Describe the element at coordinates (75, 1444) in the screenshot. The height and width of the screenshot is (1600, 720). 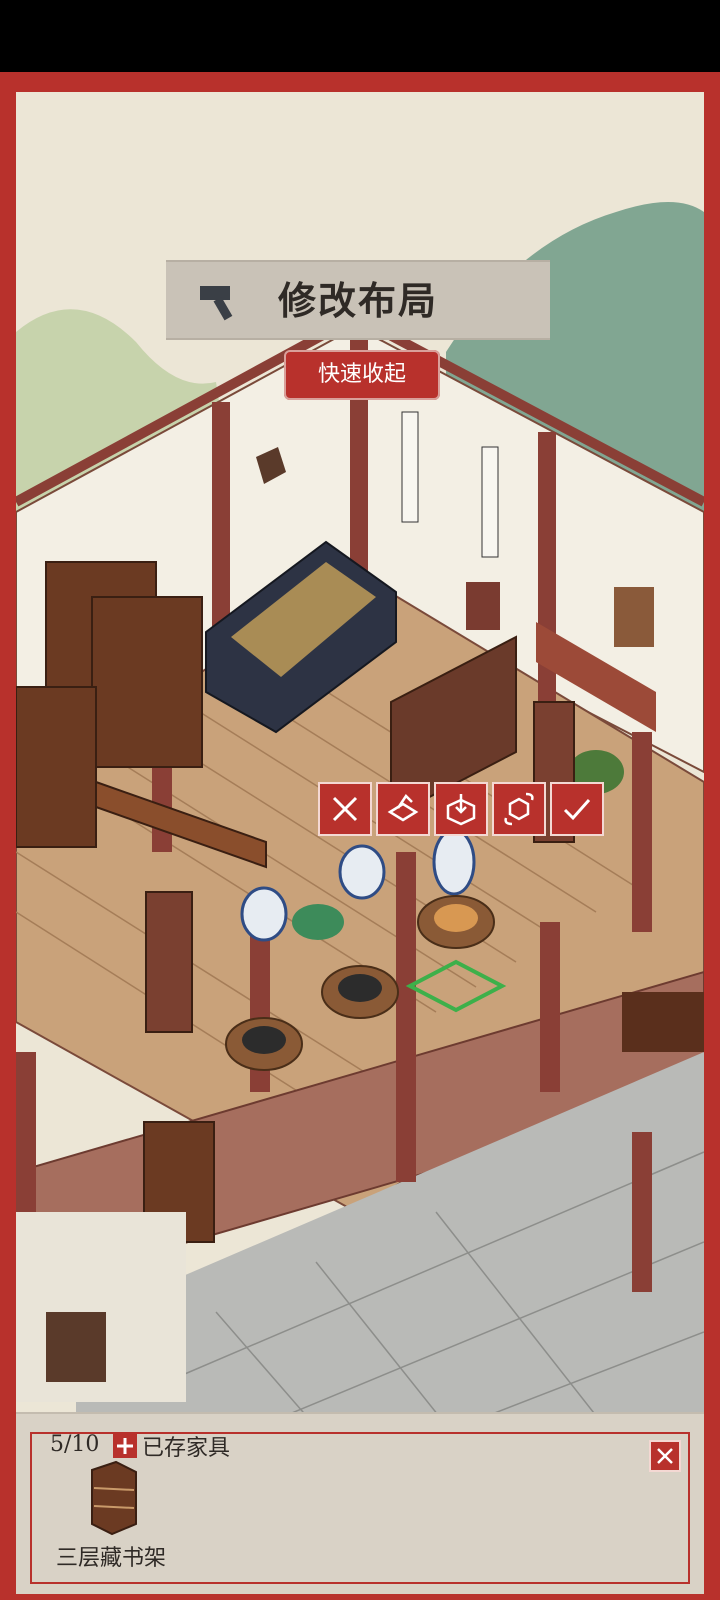
I see `stored-count: 5/10` at that location.